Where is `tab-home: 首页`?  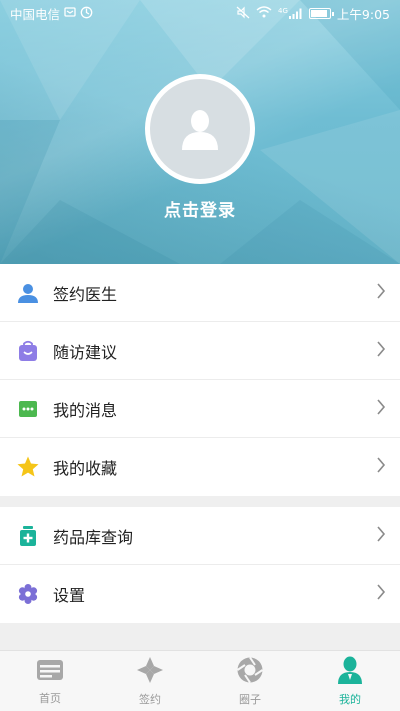
tab-home: 首页 is located at coordinates (50, 681).